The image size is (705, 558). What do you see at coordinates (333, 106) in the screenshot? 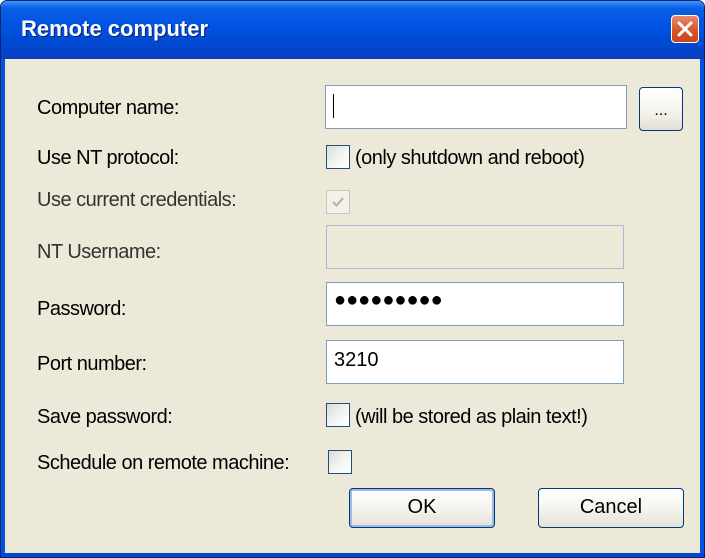
I see `text-caret` at bounding box center [333, 106].